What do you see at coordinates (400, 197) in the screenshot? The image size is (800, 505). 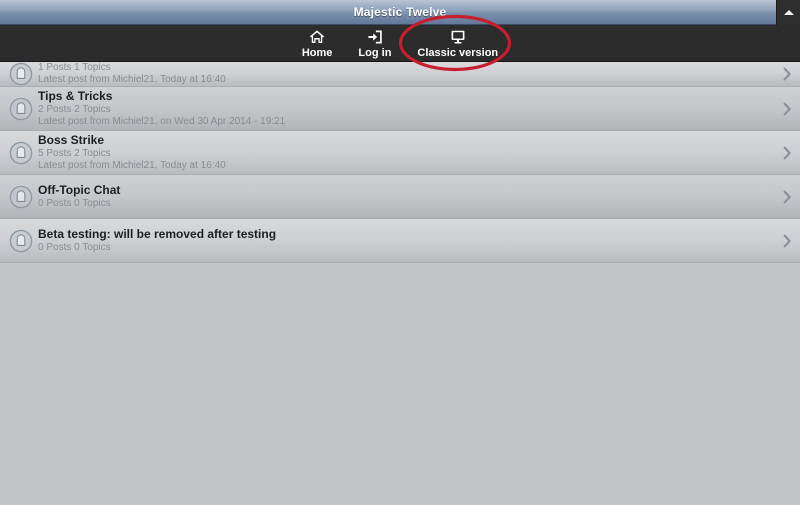 I see `table-row: Off-Topic Chat 0 Posts 0 Topics` at bounding box center [400, 197].